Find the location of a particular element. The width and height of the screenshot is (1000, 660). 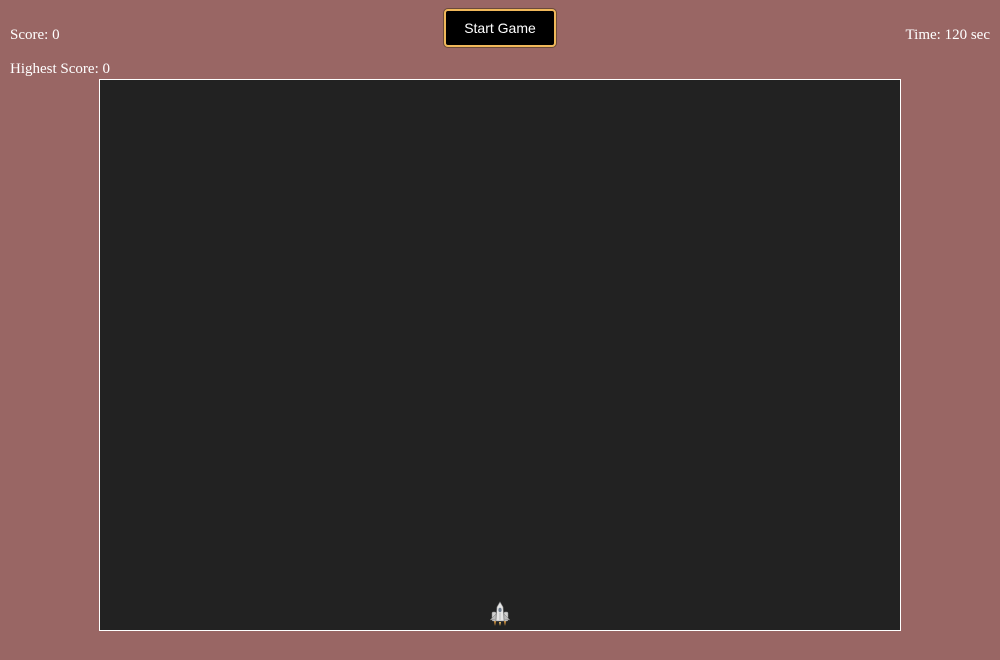

start-game-button: Start Game is located at coordinates (500, 28).